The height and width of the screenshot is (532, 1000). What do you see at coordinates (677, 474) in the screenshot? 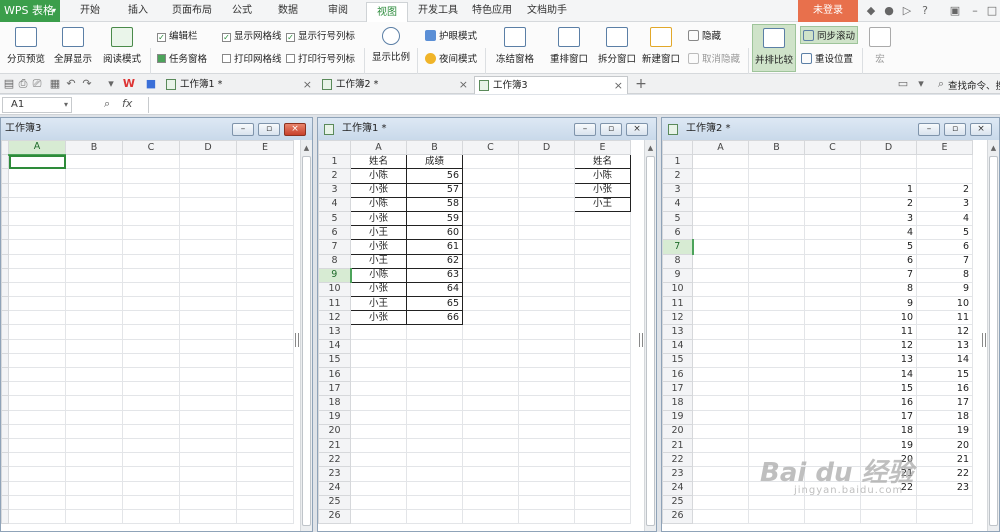
I see `row-header: 23` at bounding box center [677, 474].